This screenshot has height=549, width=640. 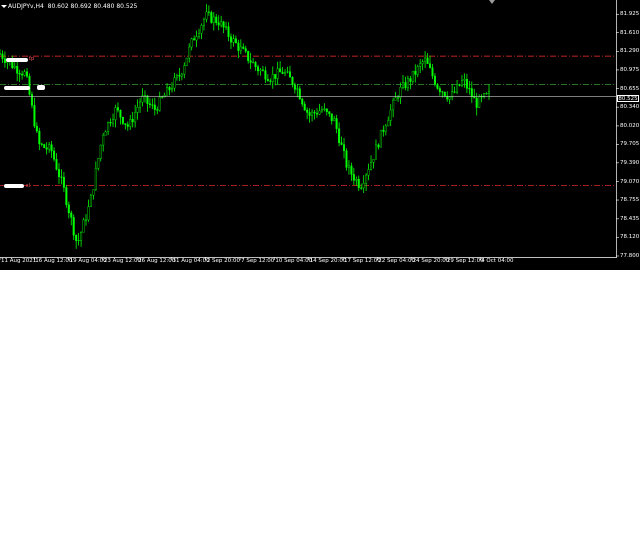 What do you see at coordinates (492, 2) in the screenshot?
I see `chart-shift-marker-icon` at bounding box center [492, 2].